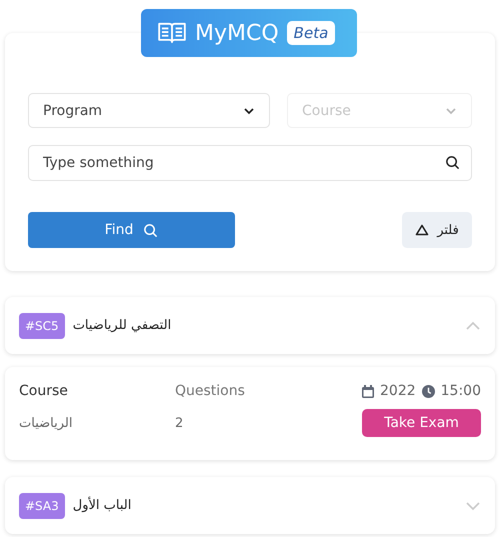  What do you see at coordinates (398, 391) in the screenshot?
I see `exam-date: 2022` at bounding box center [398, 391].